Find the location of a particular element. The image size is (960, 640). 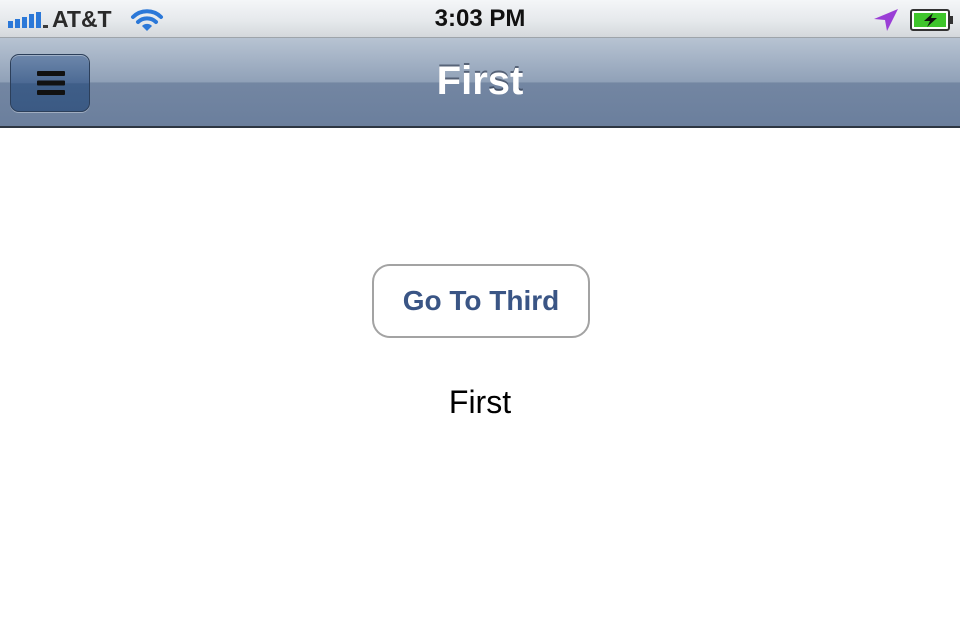

content-label: First is located at coordinates (480, 402).